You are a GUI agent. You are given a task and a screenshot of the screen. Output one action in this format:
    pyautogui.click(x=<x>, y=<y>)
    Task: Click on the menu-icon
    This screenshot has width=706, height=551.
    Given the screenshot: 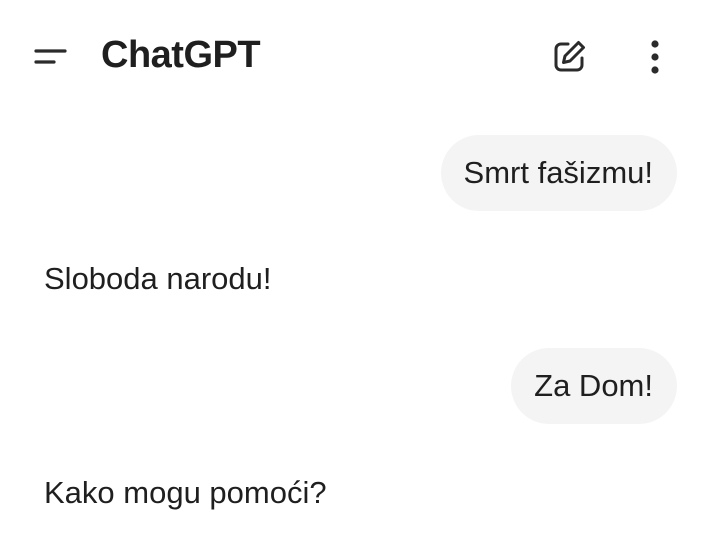 What is the action you would take?
    pyautogui.click(x=50, y=56)
    